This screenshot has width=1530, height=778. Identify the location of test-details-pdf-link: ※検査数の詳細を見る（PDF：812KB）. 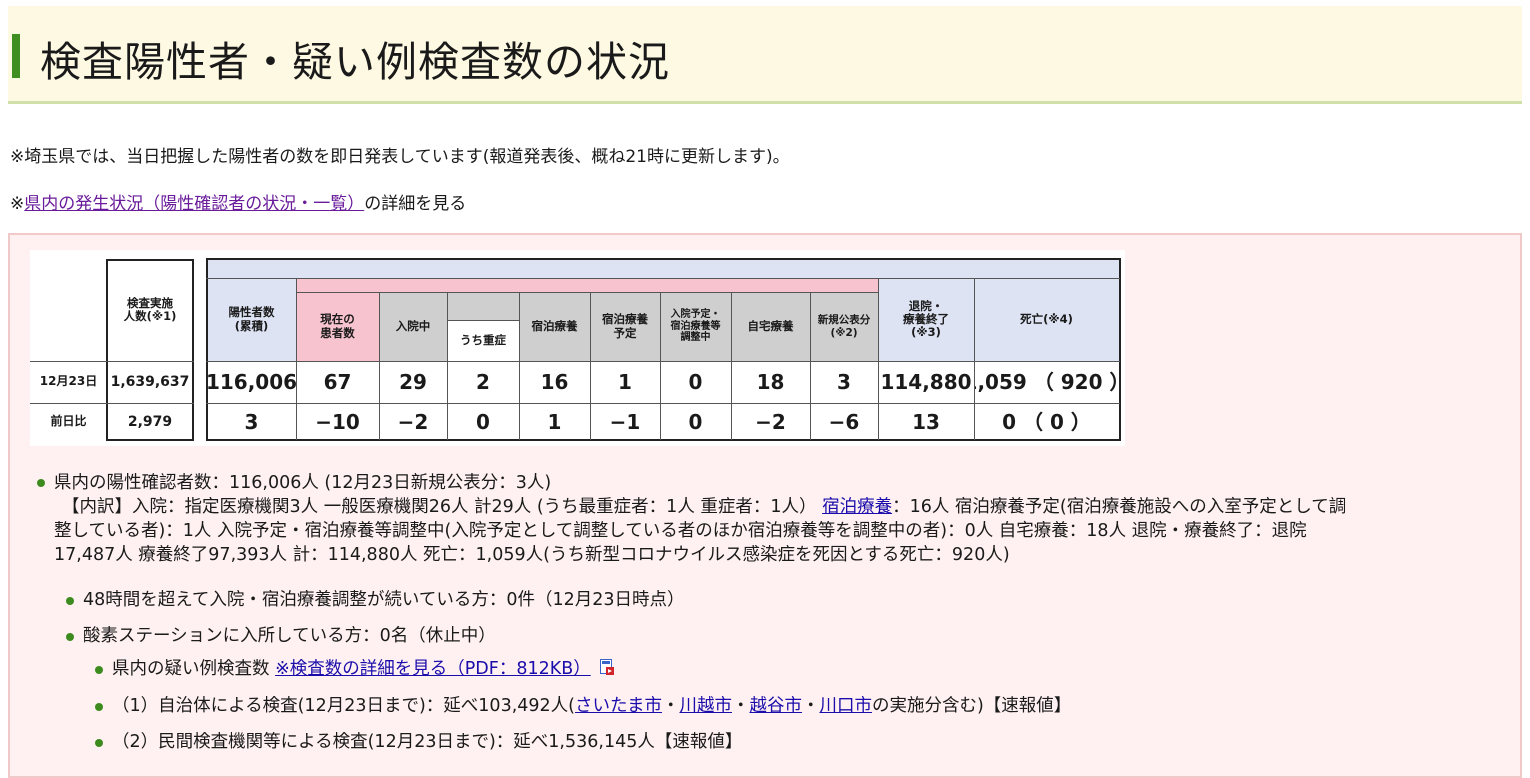
(433, 669).